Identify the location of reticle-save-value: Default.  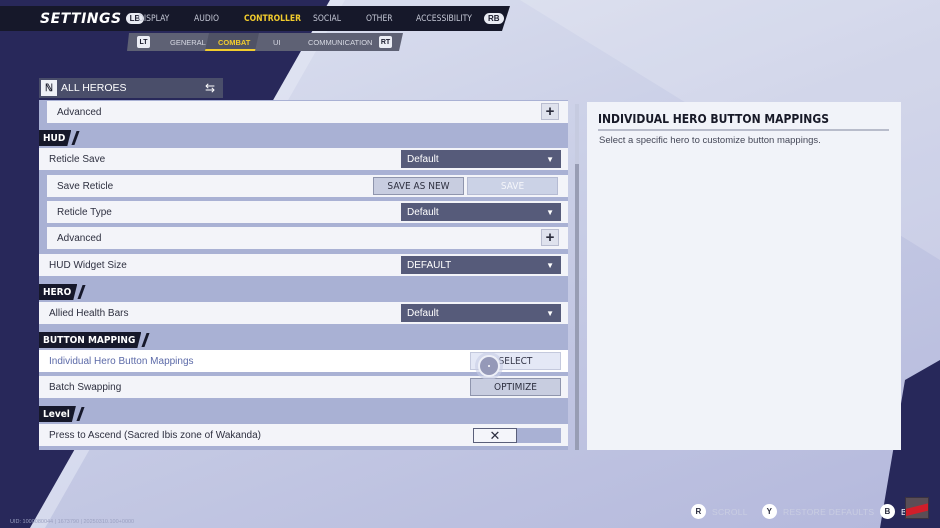
(423, 159).